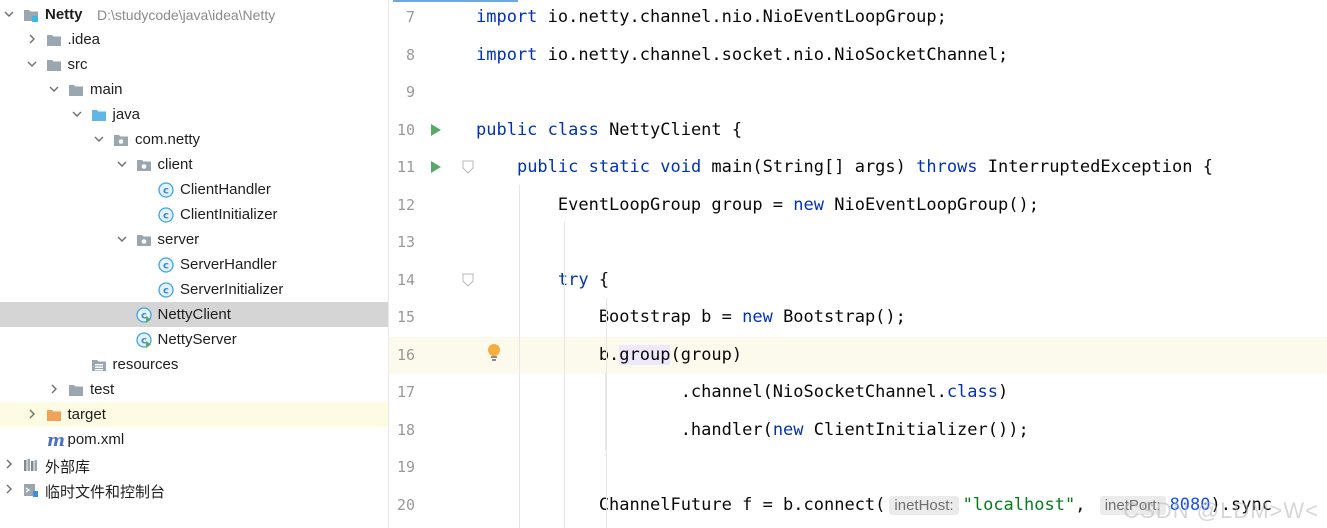  I want to click on tree-item--idea: .idea, so click(194, 39).